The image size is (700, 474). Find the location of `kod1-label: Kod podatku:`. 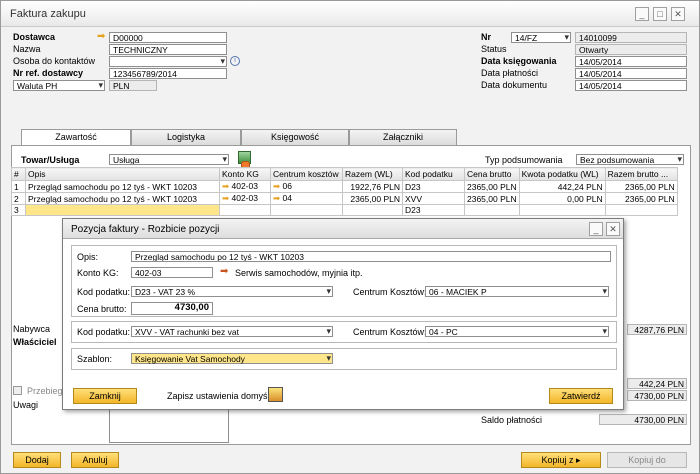

kod1-label: Kod podatku: is located at coordinates (104, 292).